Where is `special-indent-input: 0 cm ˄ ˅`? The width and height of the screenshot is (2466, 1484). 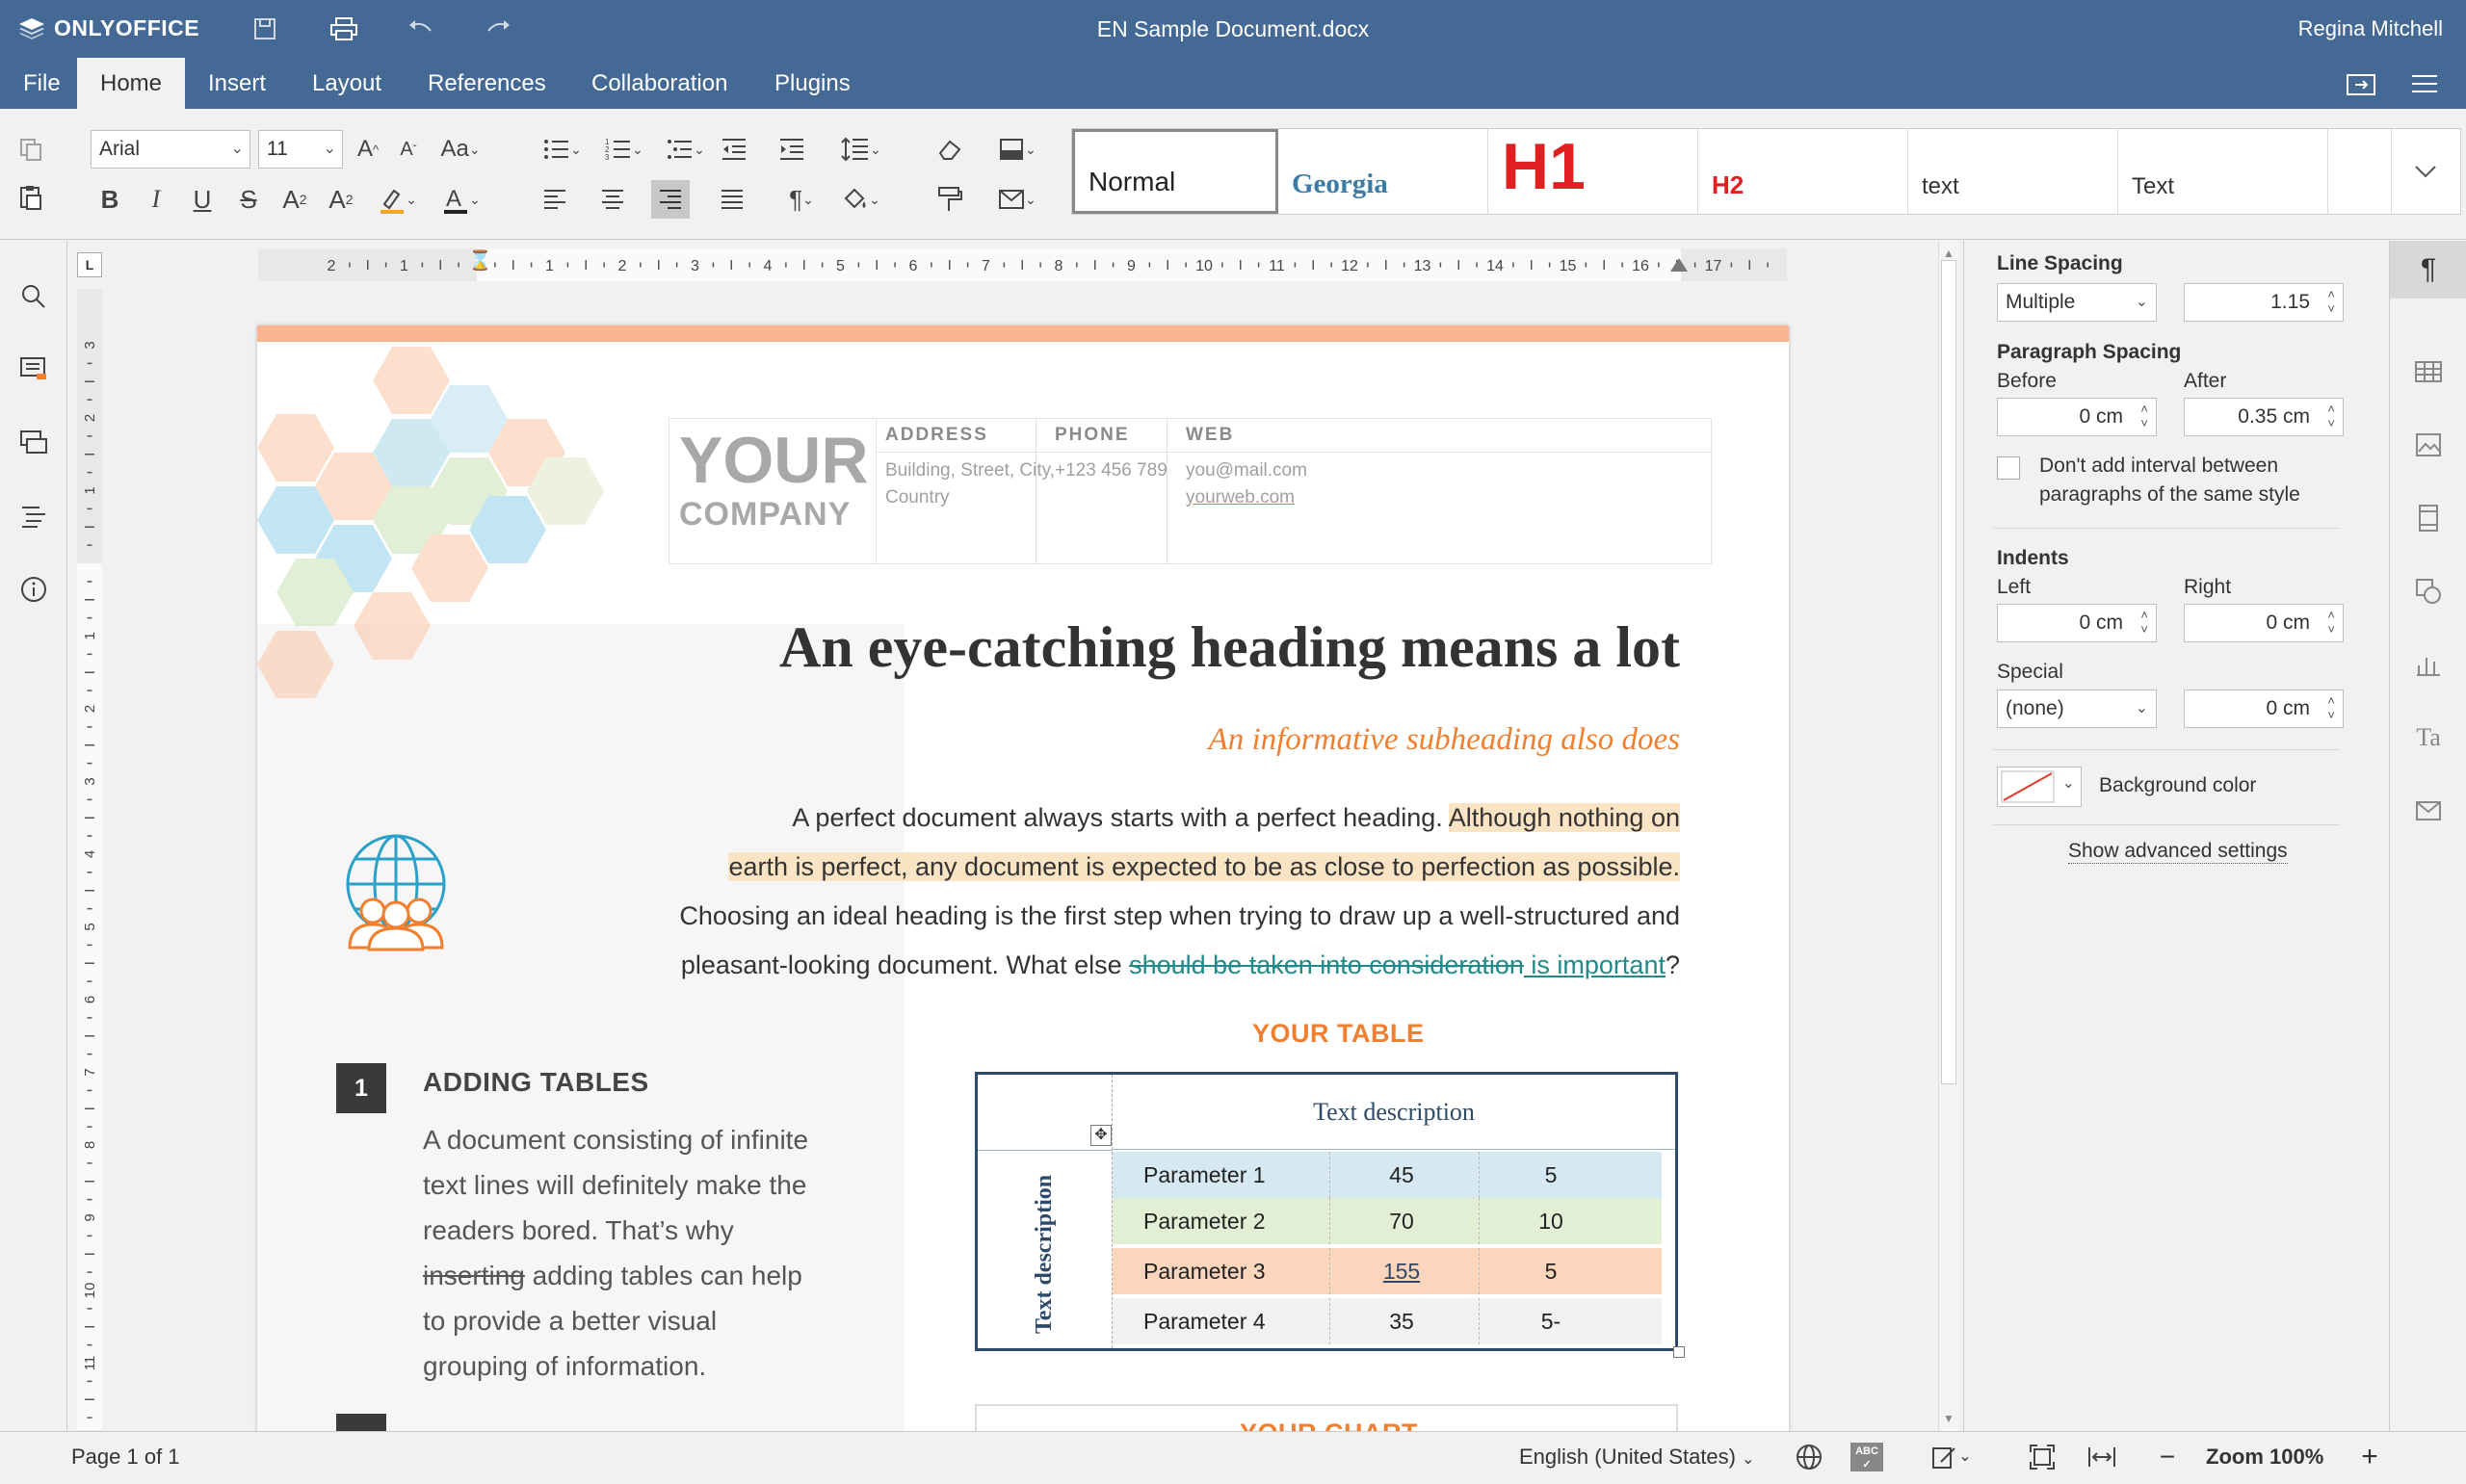
special-indent-input: 0 cm ˄ ˅ is located at coordinates (2264, 709).